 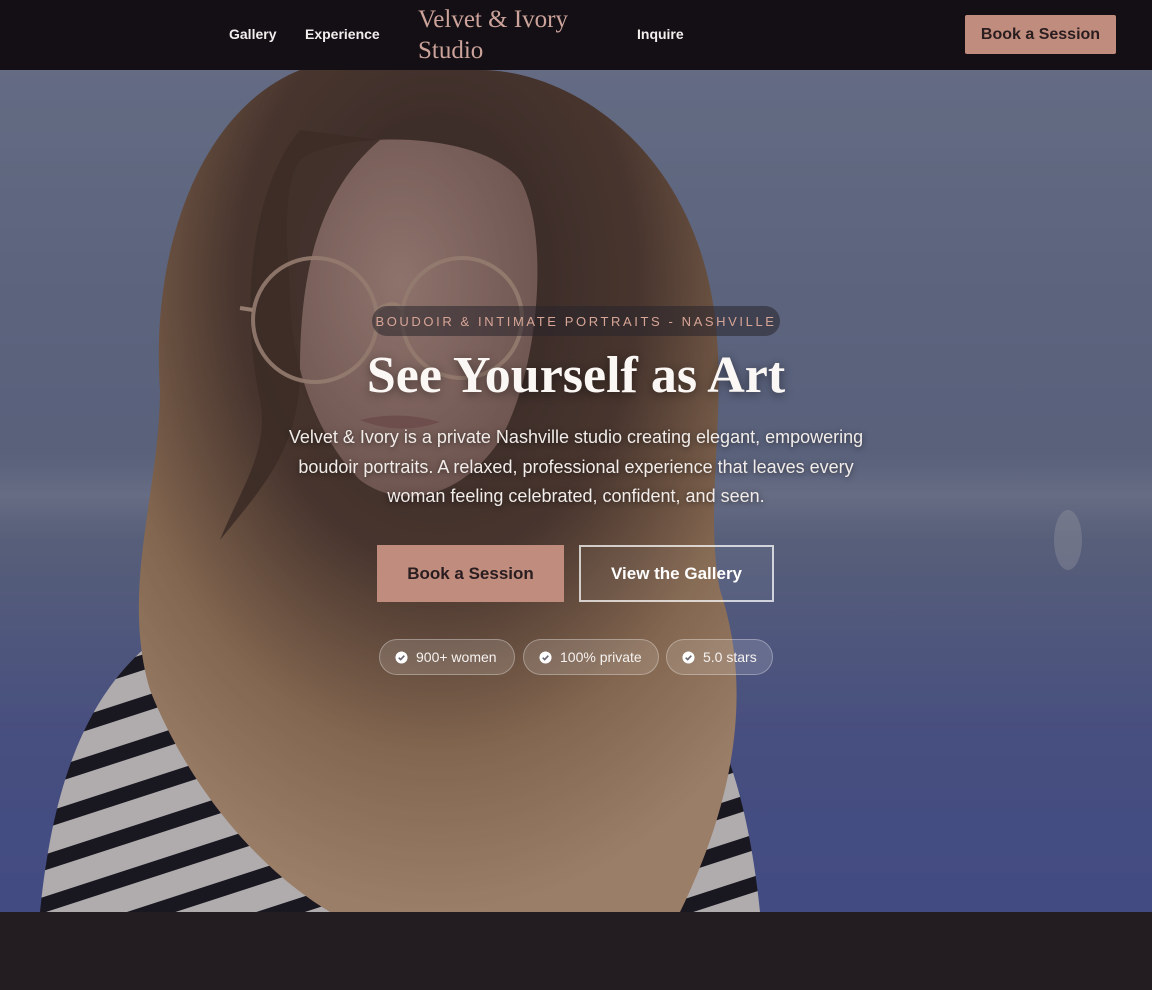 I want to click on trust-badge-women: 900+ women, so click(x=447, y=657).